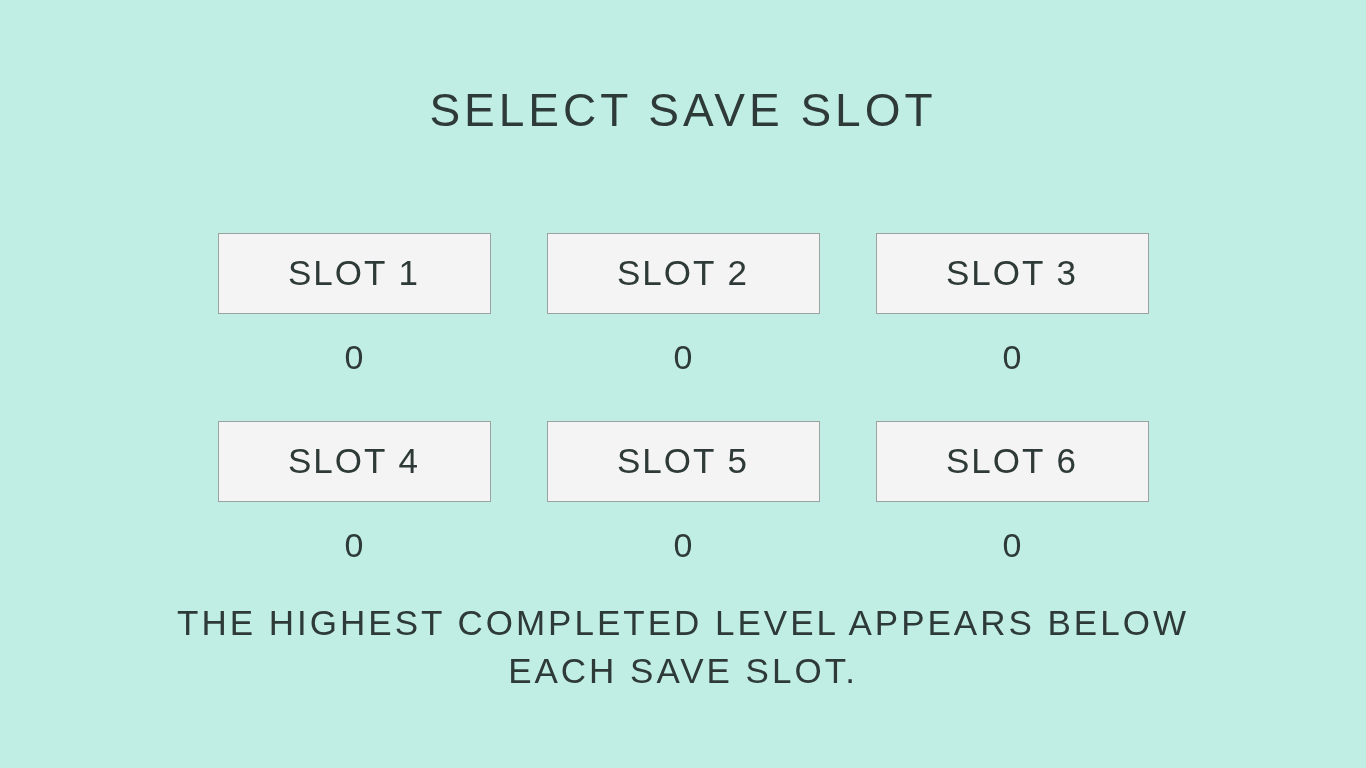 This screenshot has height=768, width=1366. Describe the element at coordinates (1012, 273) in the screenshot. I see `slot-button: SLOT 3` at that location.